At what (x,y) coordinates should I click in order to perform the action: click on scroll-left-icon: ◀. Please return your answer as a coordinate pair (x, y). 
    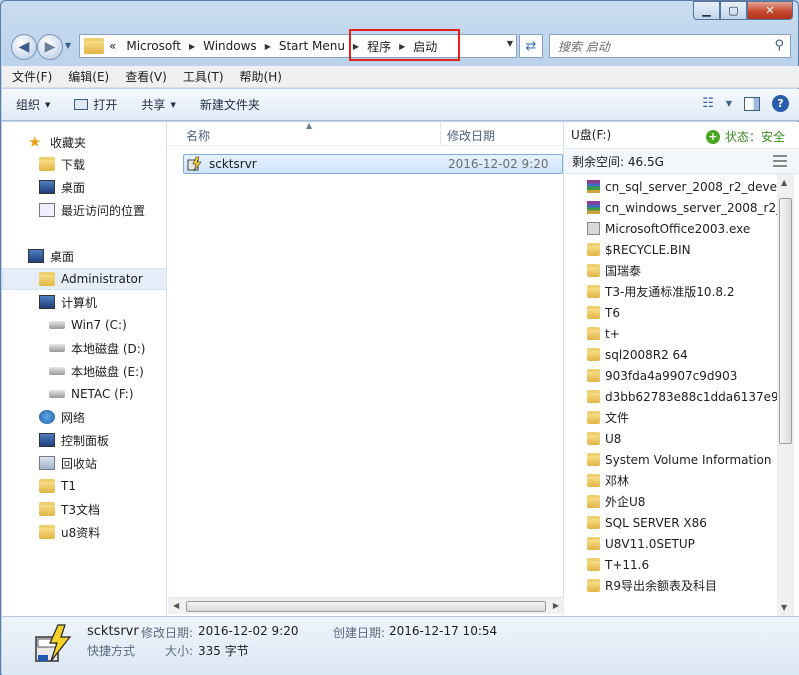
    Looking at the image, I should click on (176, 605).